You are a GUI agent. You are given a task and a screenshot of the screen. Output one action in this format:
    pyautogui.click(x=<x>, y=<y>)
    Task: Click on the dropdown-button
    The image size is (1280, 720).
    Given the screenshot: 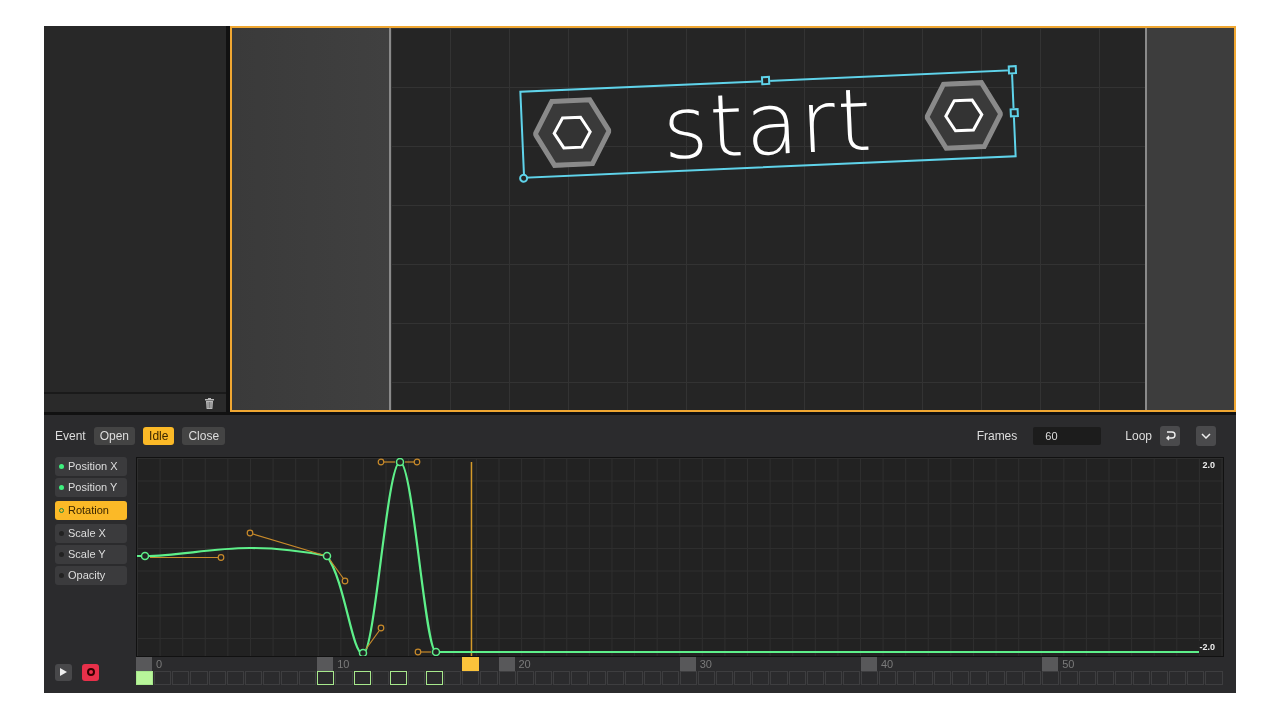 What is the action you would take?
    pyautogui.click(x=1206, y=436)
    